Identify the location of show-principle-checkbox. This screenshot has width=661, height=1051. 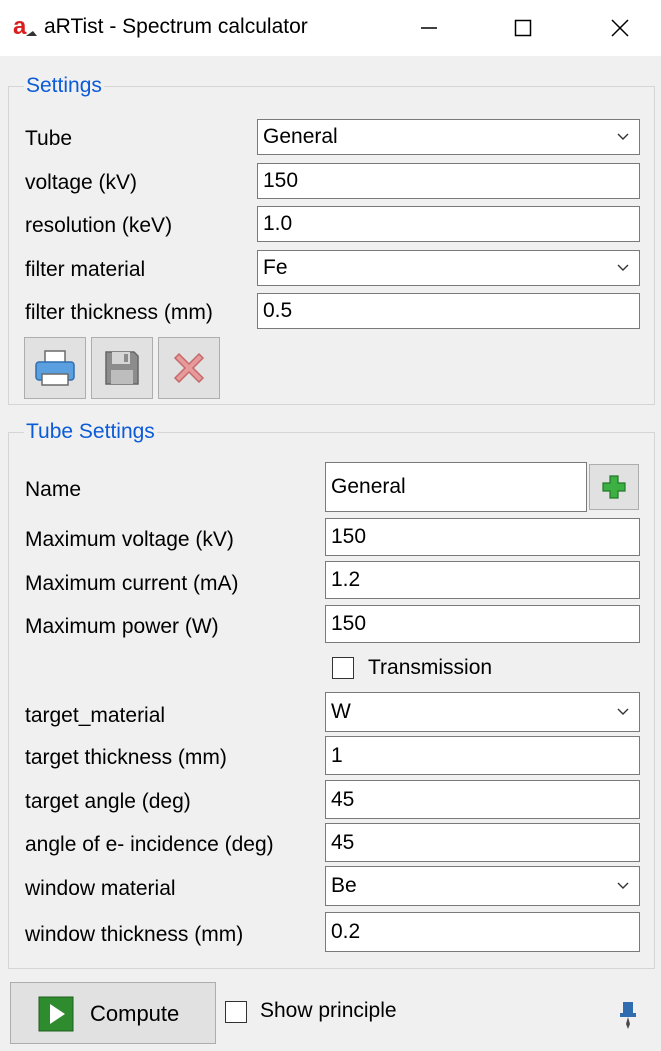
(236, 1012).